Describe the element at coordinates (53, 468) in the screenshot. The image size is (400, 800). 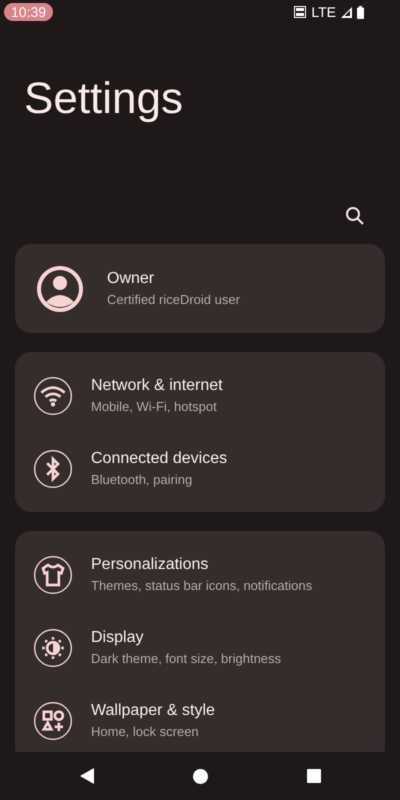
I see `bluetooth-icon` at that location.